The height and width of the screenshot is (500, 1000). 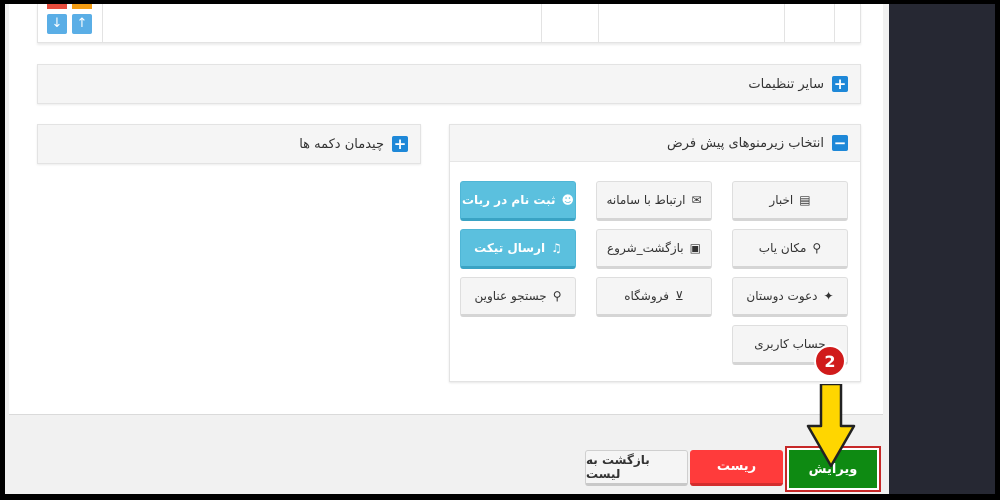 What do you see at coordinates (942, 249) in the screenshot?
I see `right-side-bar` at bounding box center [942, 249].